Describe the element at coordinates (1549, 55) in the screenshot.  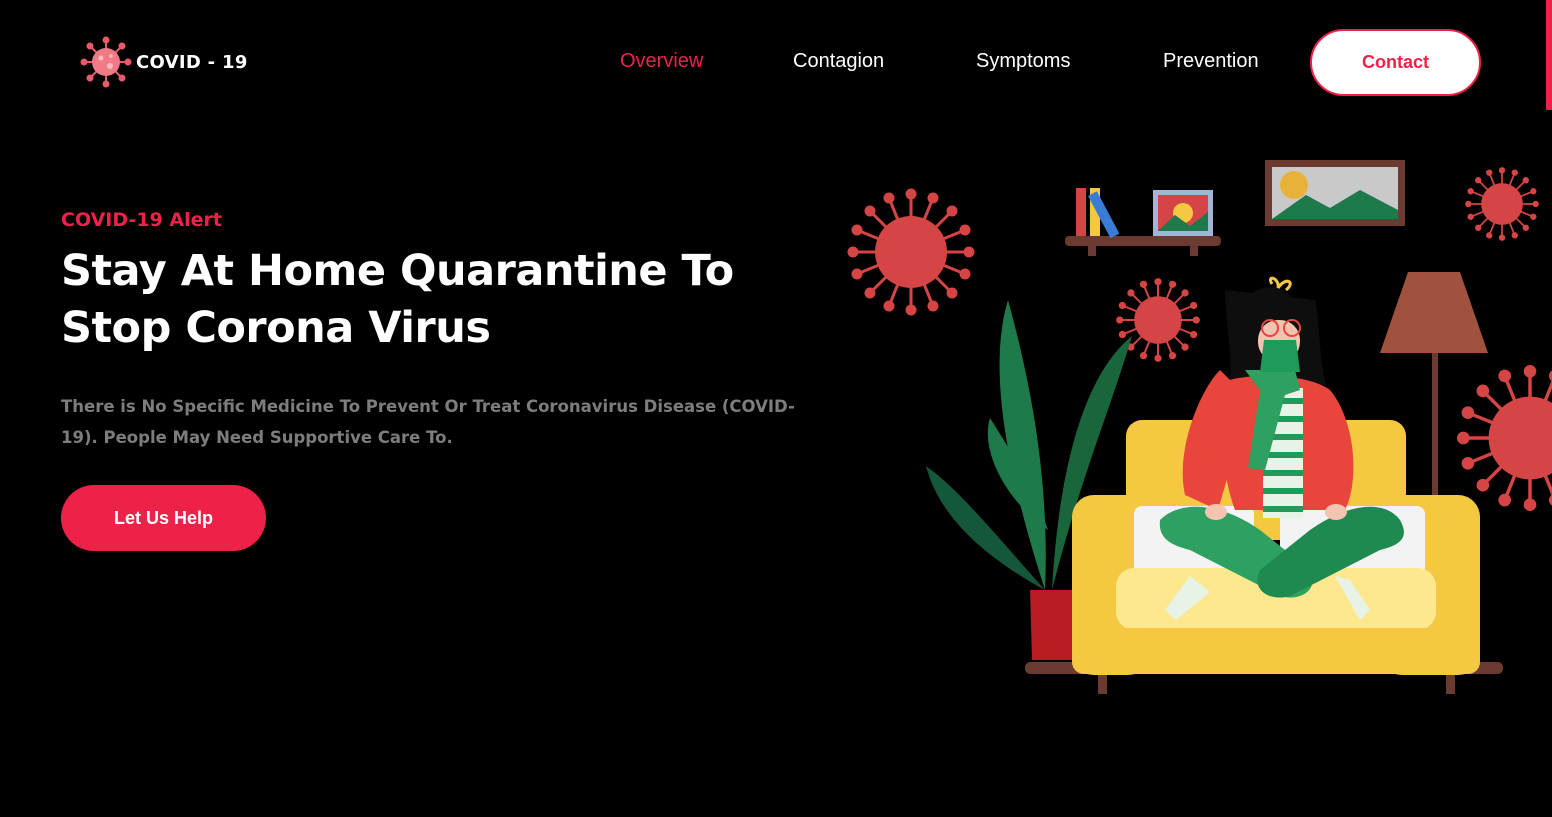
I see `scroll-indicator` at that location.